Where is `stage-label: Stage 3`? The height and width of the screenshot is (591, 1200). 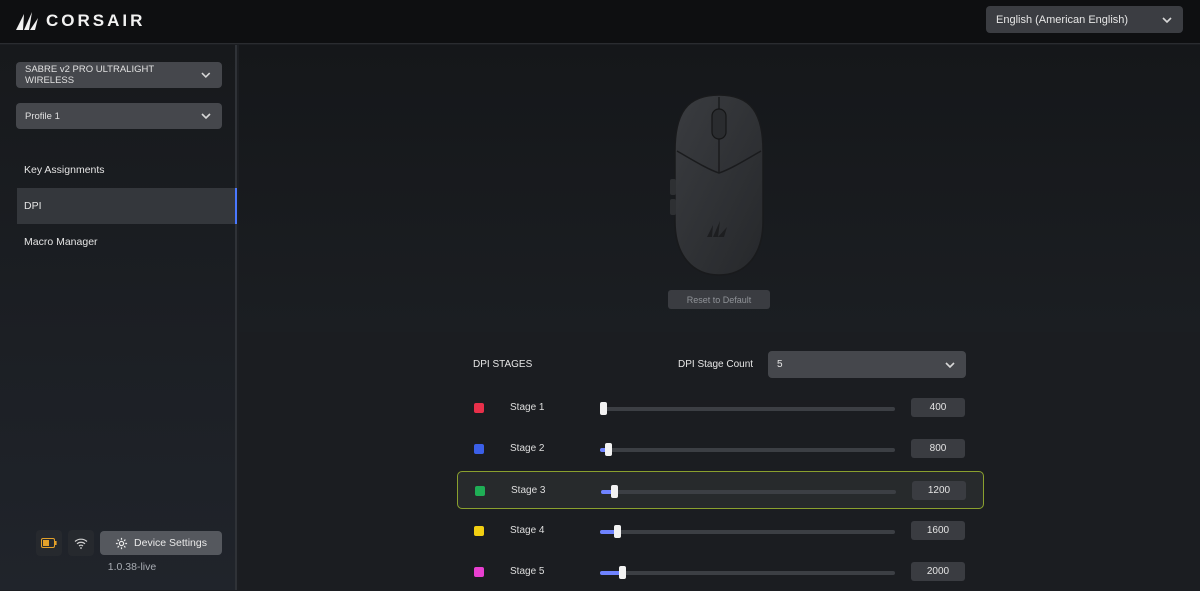
stage-label: Stage 3 is located at coordinates (528, 490).